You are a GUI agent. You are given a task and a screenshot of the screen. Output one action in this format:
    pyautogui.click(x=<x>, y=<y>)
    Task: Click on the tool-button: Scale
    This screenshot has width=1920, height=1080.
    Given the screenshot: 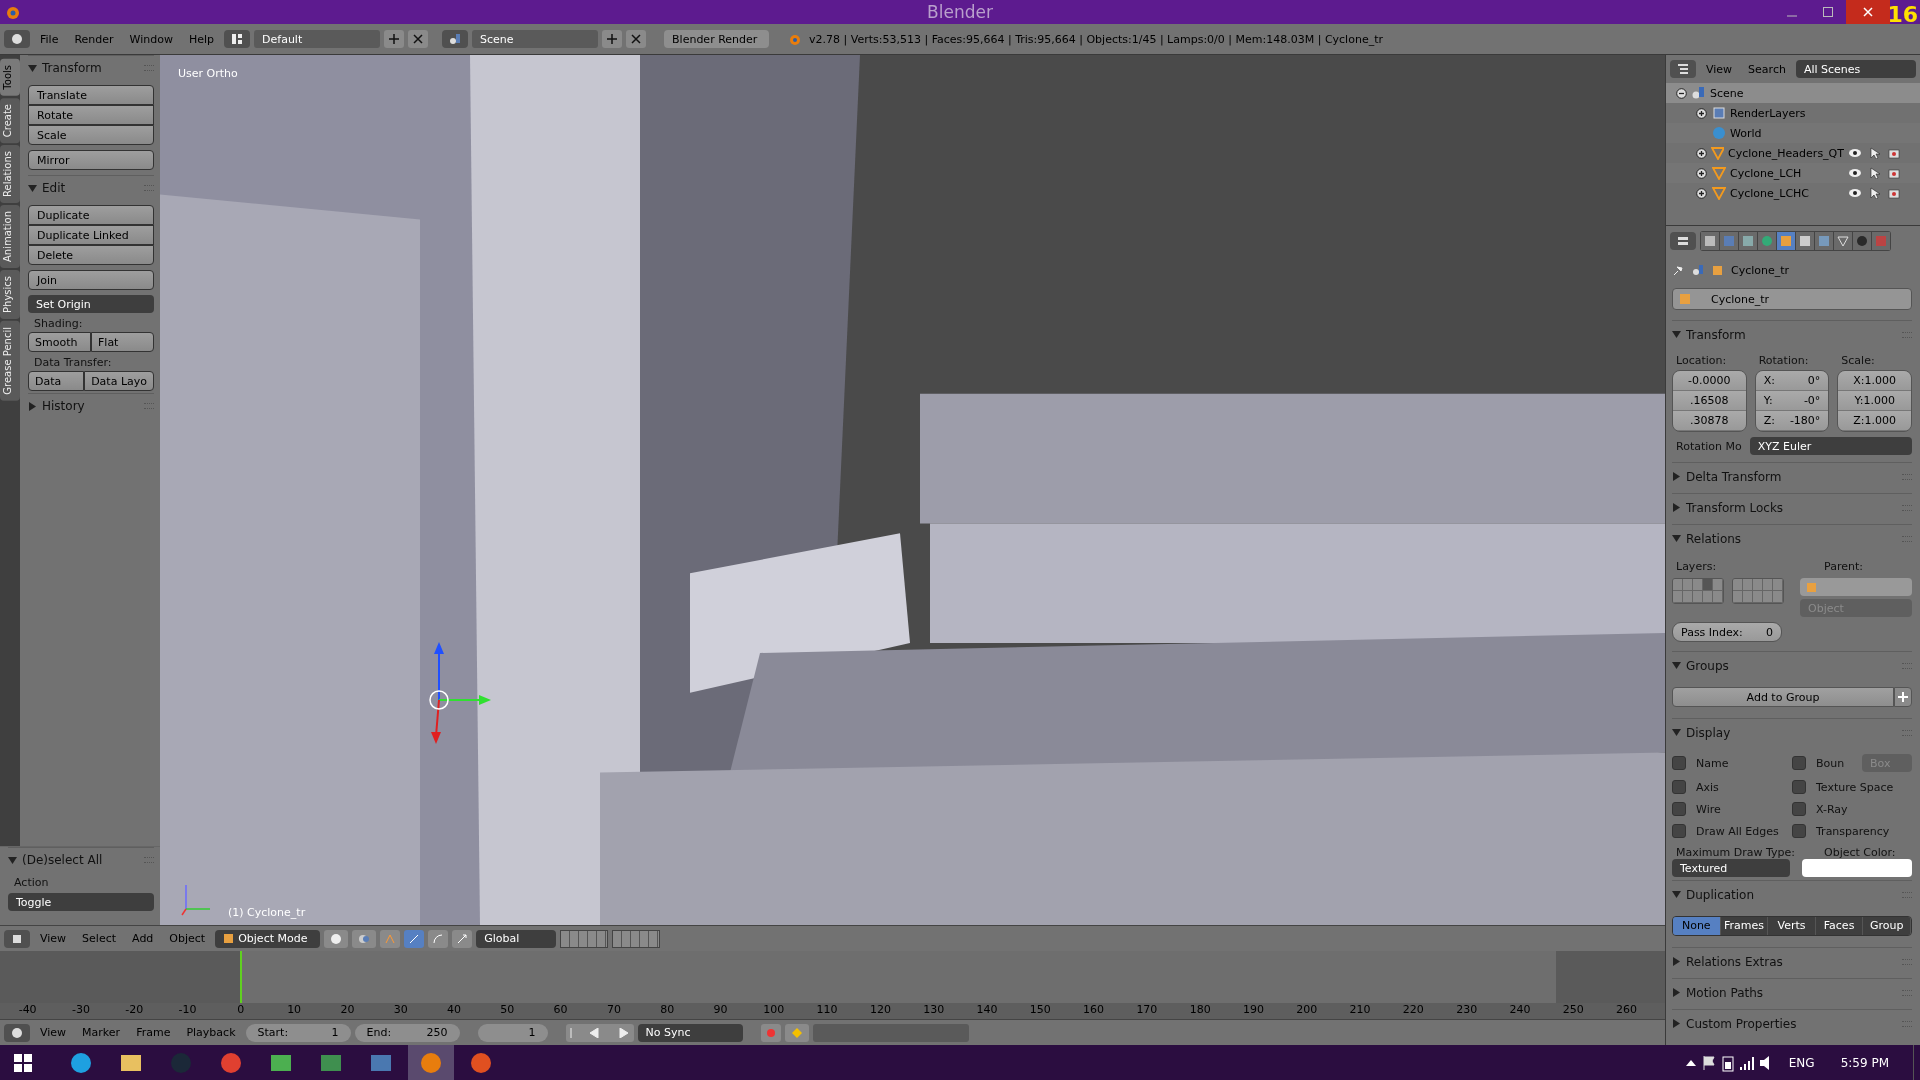 What is the action you would take?
    pyautogui.click(x=91, y=135)
    